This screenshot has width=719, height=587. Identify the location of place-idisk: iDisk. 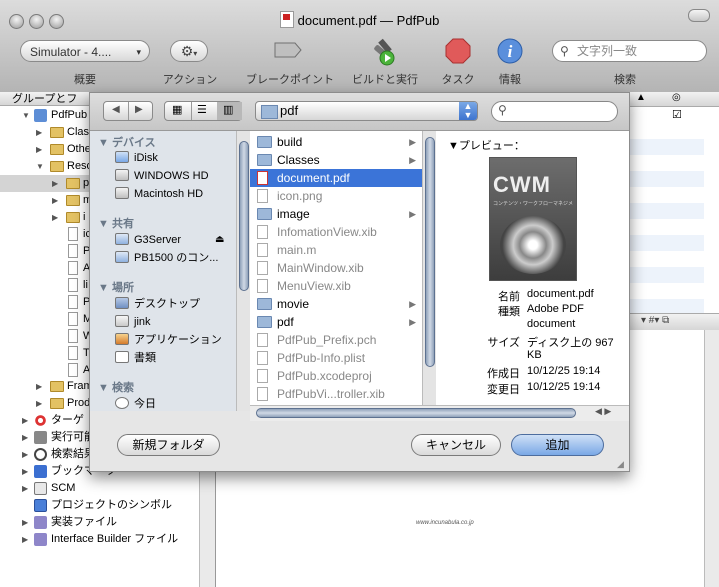
(136, 158).